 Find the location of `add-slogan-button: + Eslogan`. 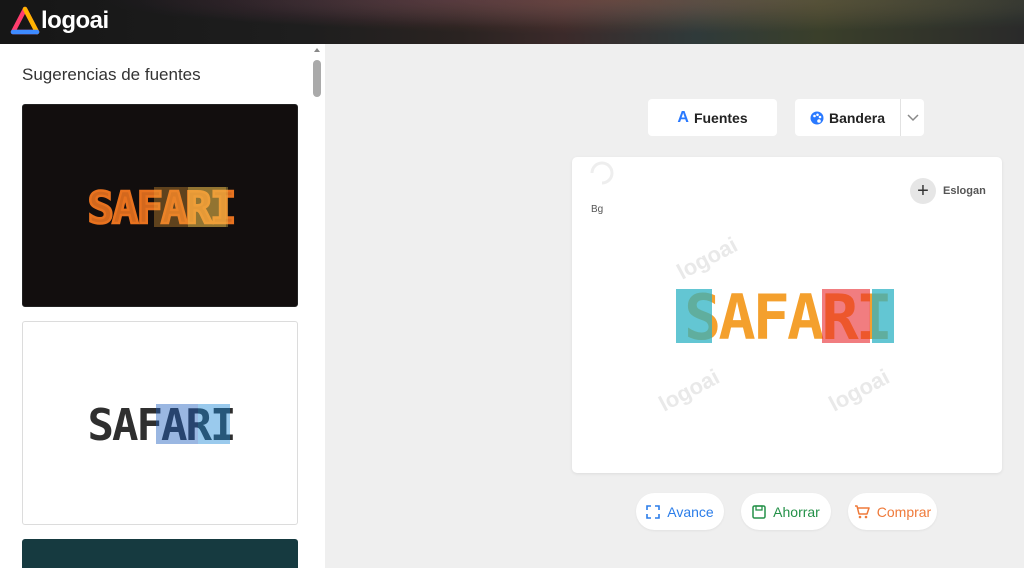

add-slogan-button: + Eslogan is located at coordinates (948, 191).